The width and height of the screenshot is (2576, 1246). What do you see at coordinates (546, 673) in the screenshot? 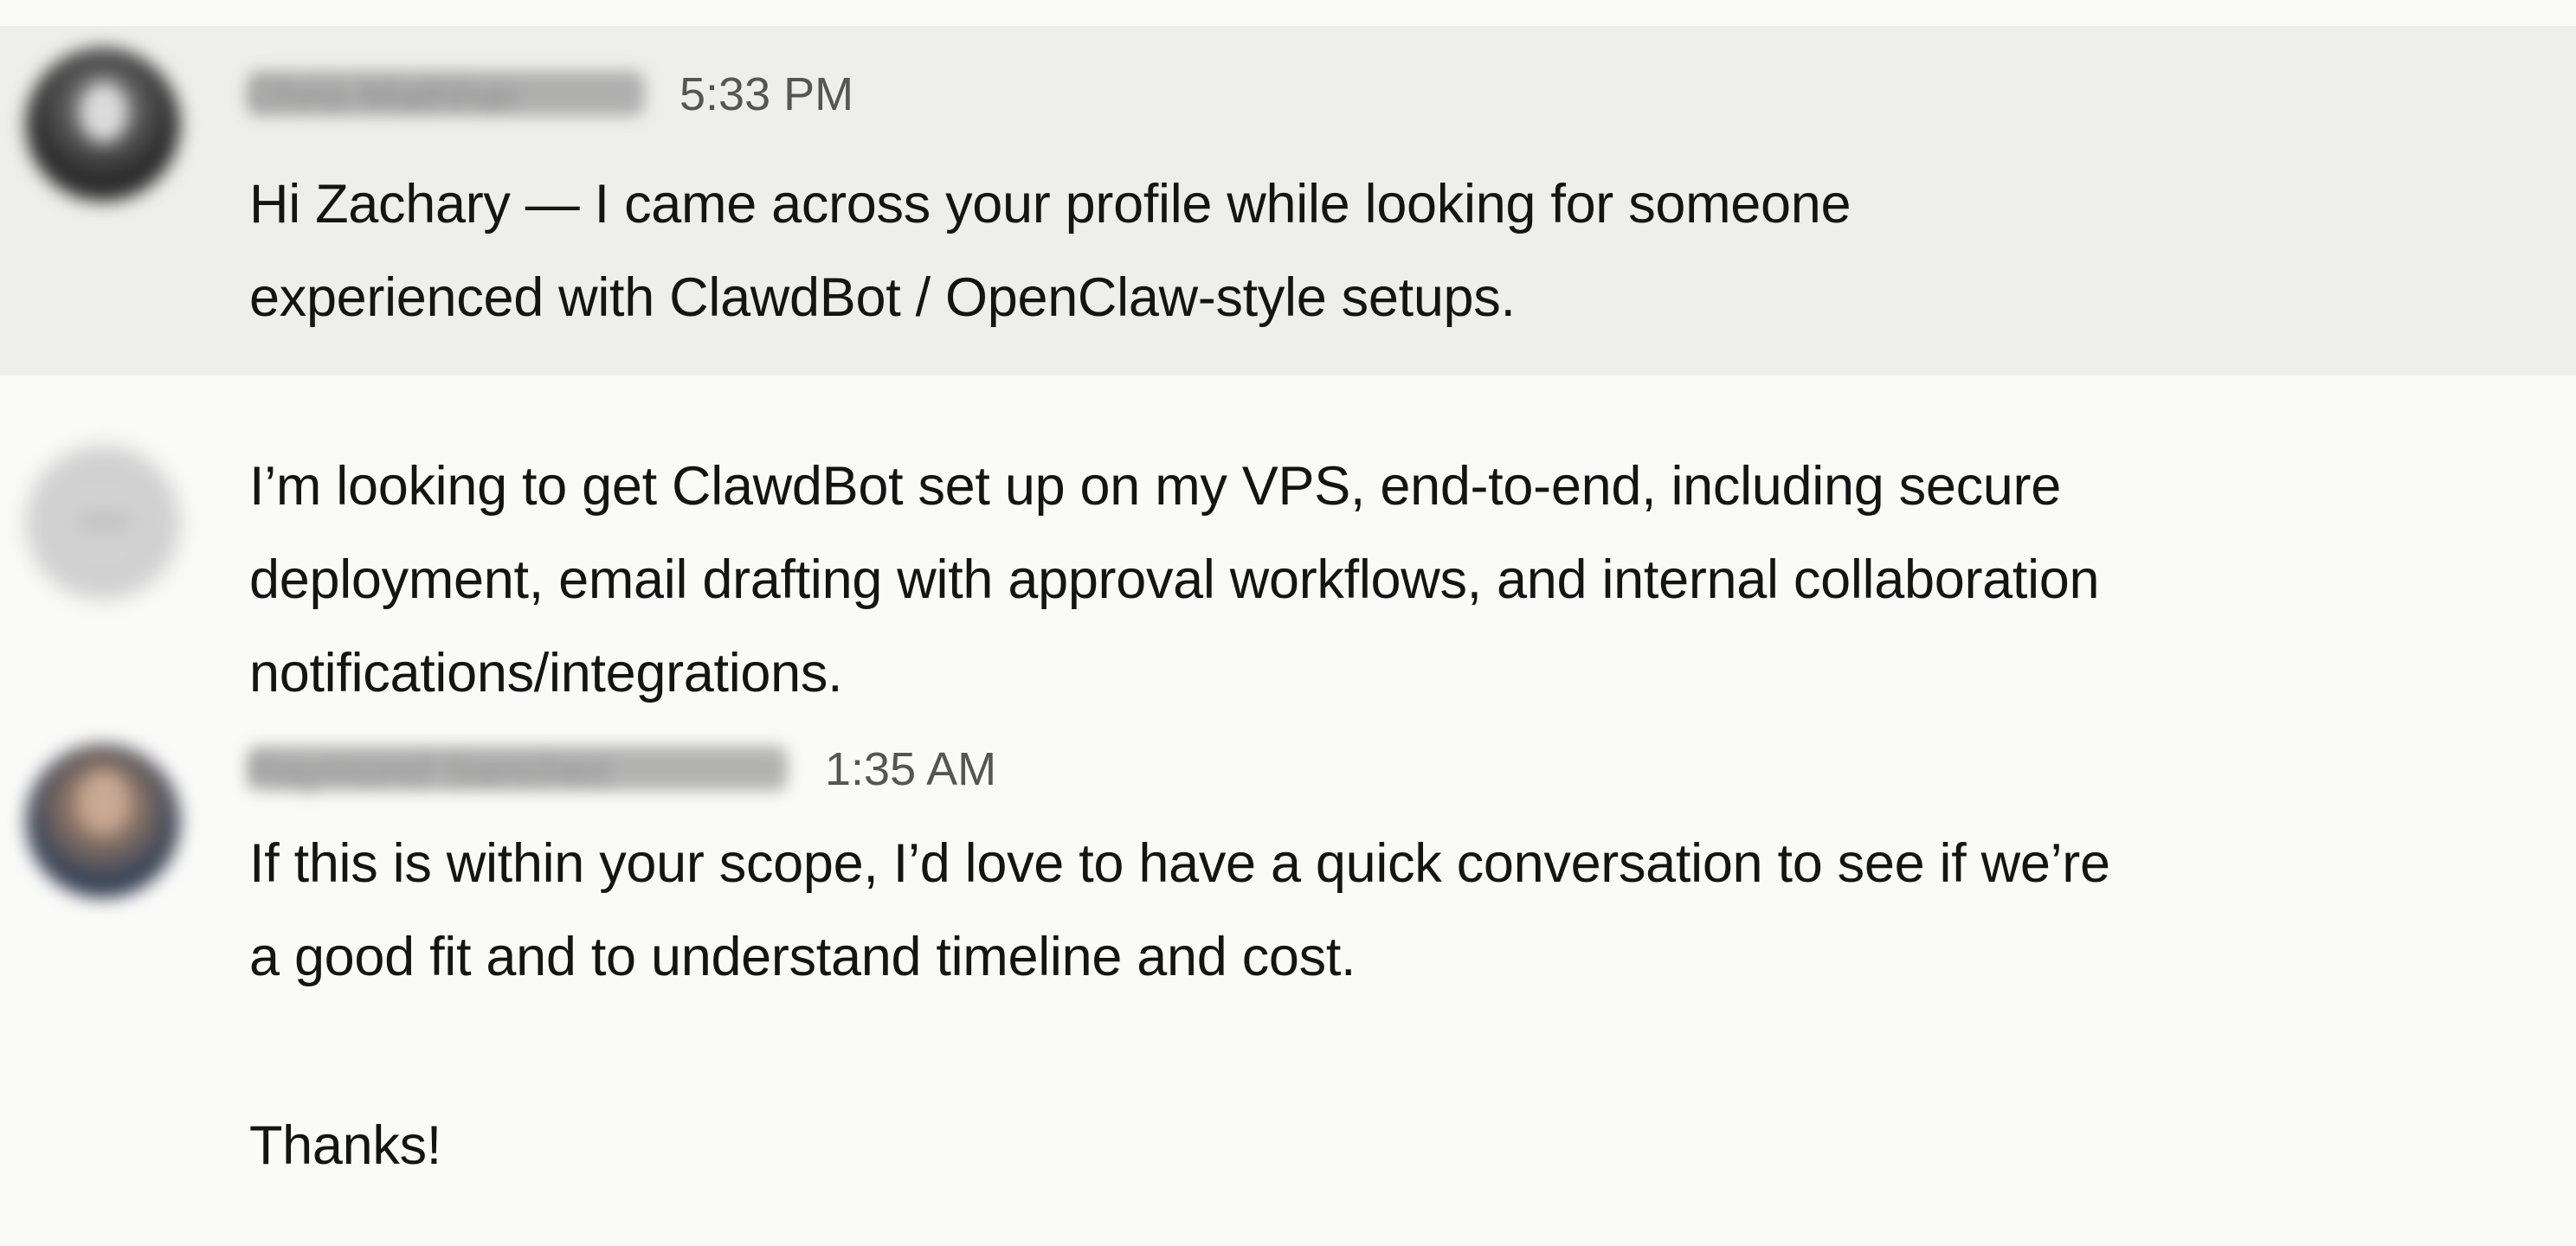
I see `message-line: notifications/integrations.` at bounding box center [546, 673].